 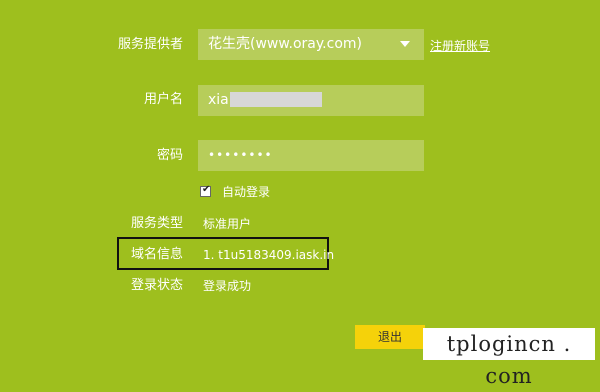 What do you see at coordinates (240, 155) in the screenshot?
I see `password-value: ••••••••` at bounding box center [240, 155].